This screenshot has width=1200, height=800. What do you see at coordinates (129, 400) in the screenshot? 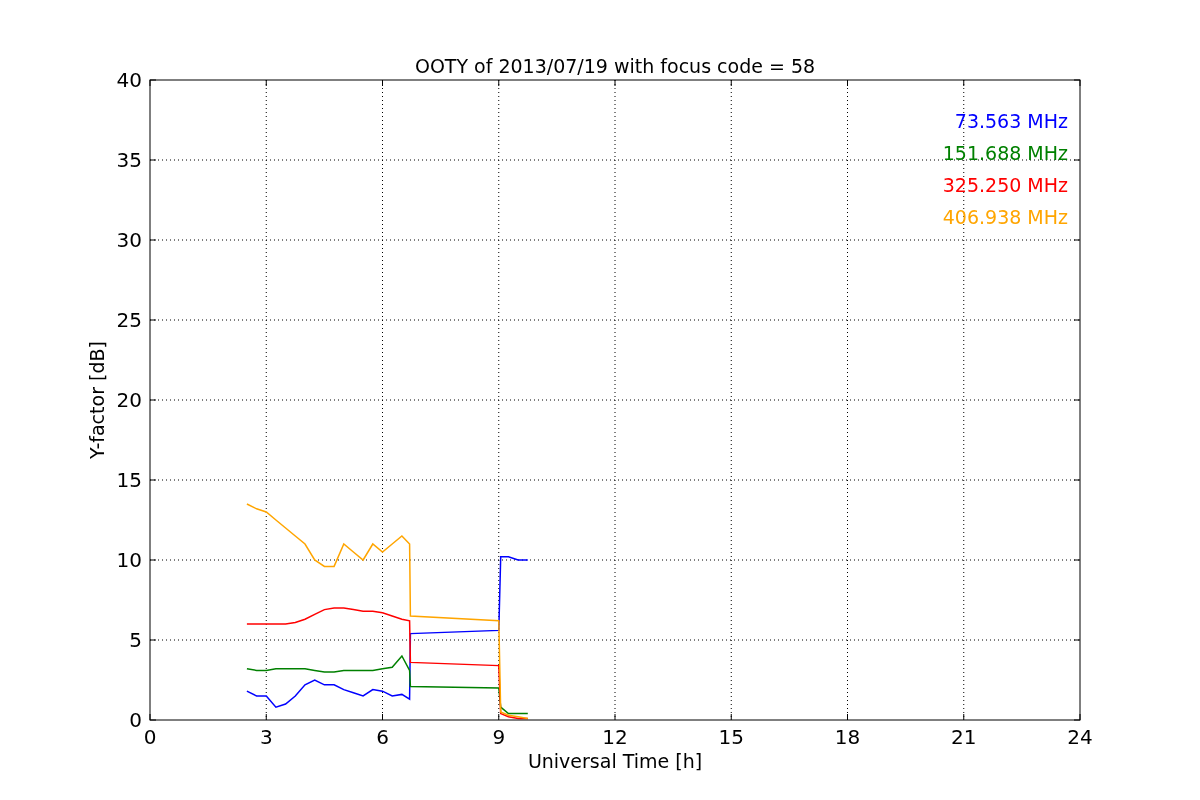
I see `y-tick-label: 20` at bounding box center [129, 400].